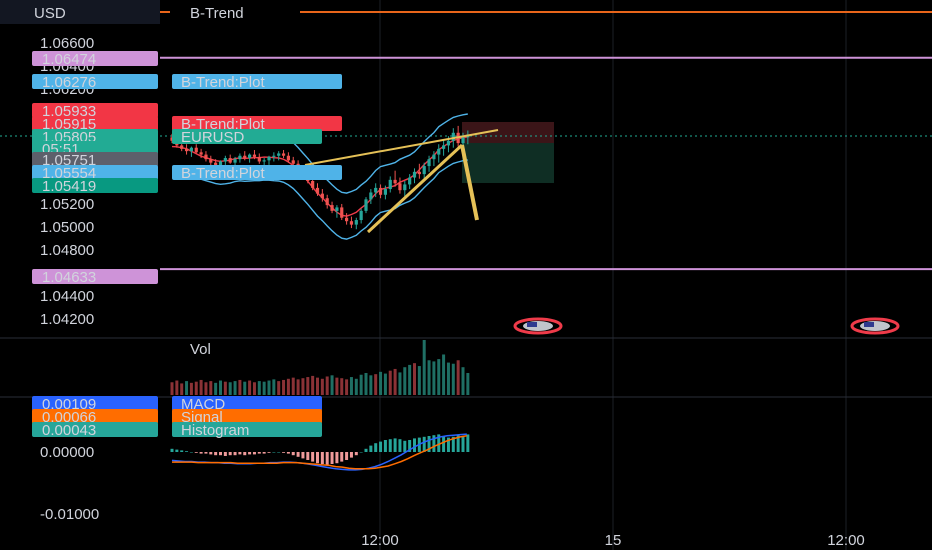 This screenshot has width=932, height=550. Describe the element at coordinates (508, 132) in the screenshot. I see `stop-loss-zone` at that location.